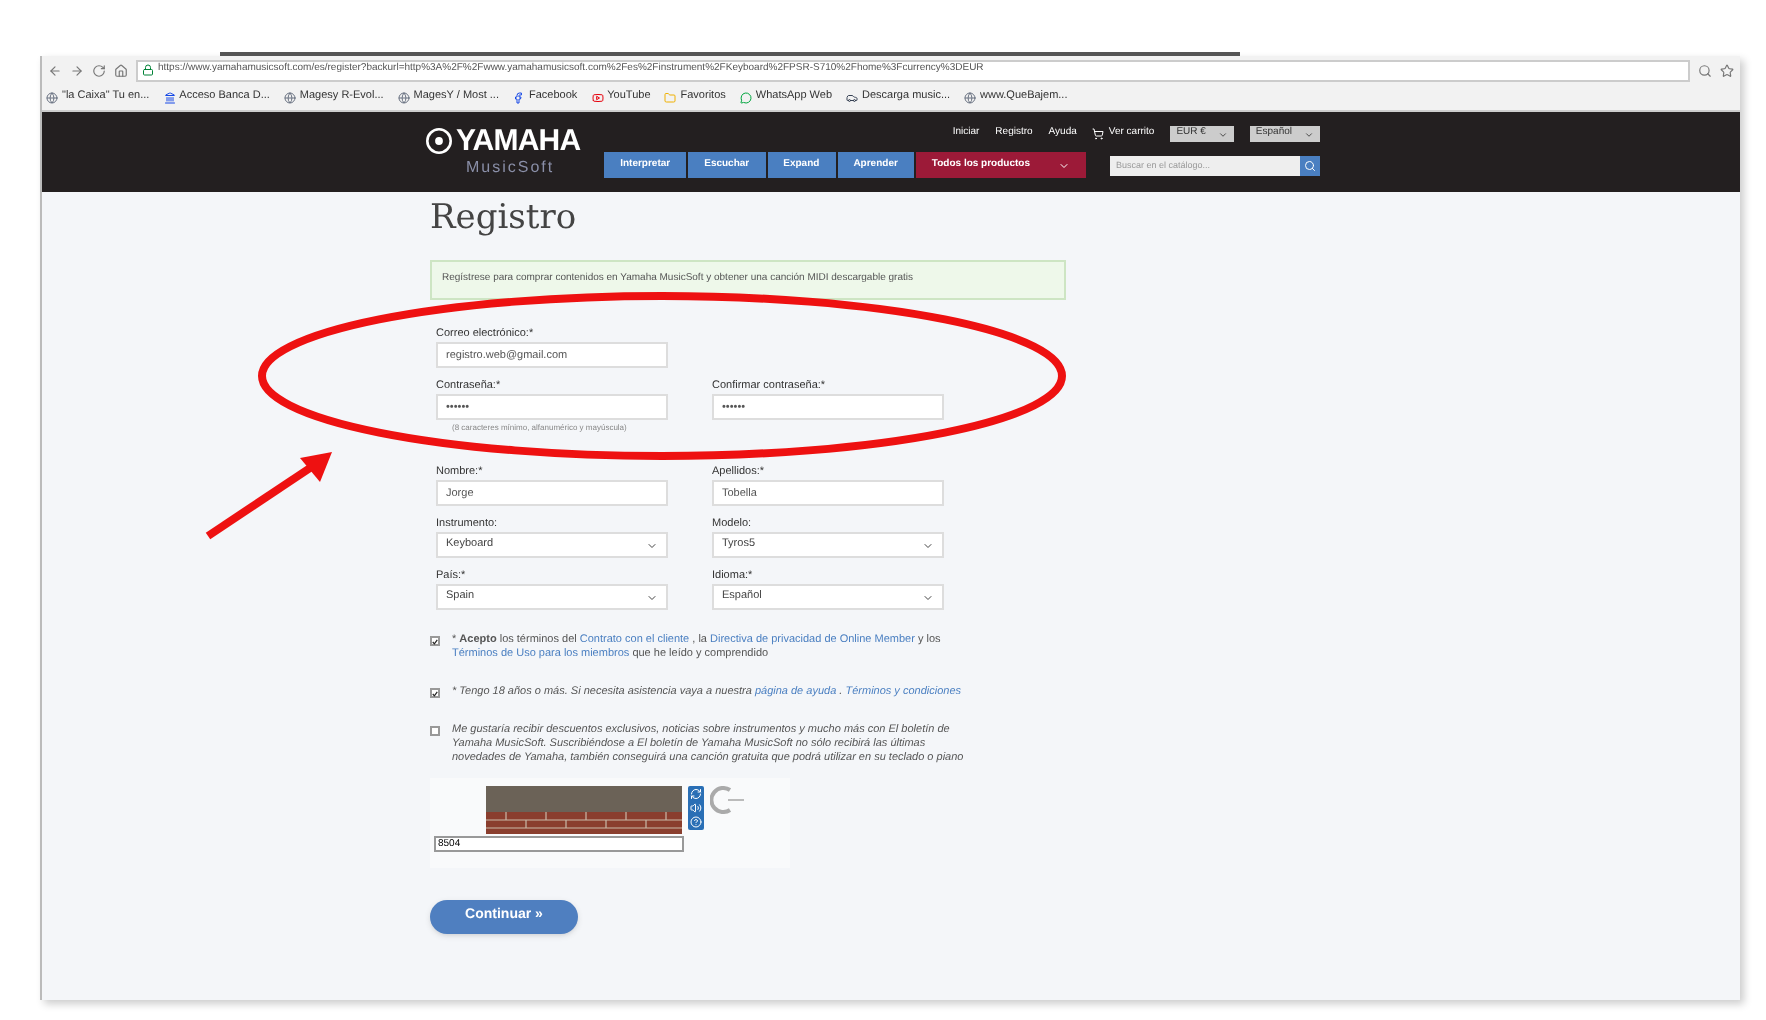 The width and height of the screenshot is (1766, 1020). What do you see at coordinates (510, 167) in the screenshot?
I see `sub-brand-logo: MusicSoft` at bounding box center [510, 167].